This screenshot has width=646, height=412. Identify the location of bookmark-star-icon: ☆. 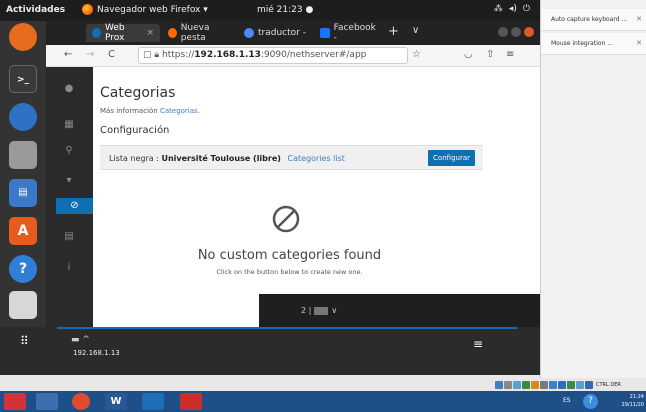
(416, 54).